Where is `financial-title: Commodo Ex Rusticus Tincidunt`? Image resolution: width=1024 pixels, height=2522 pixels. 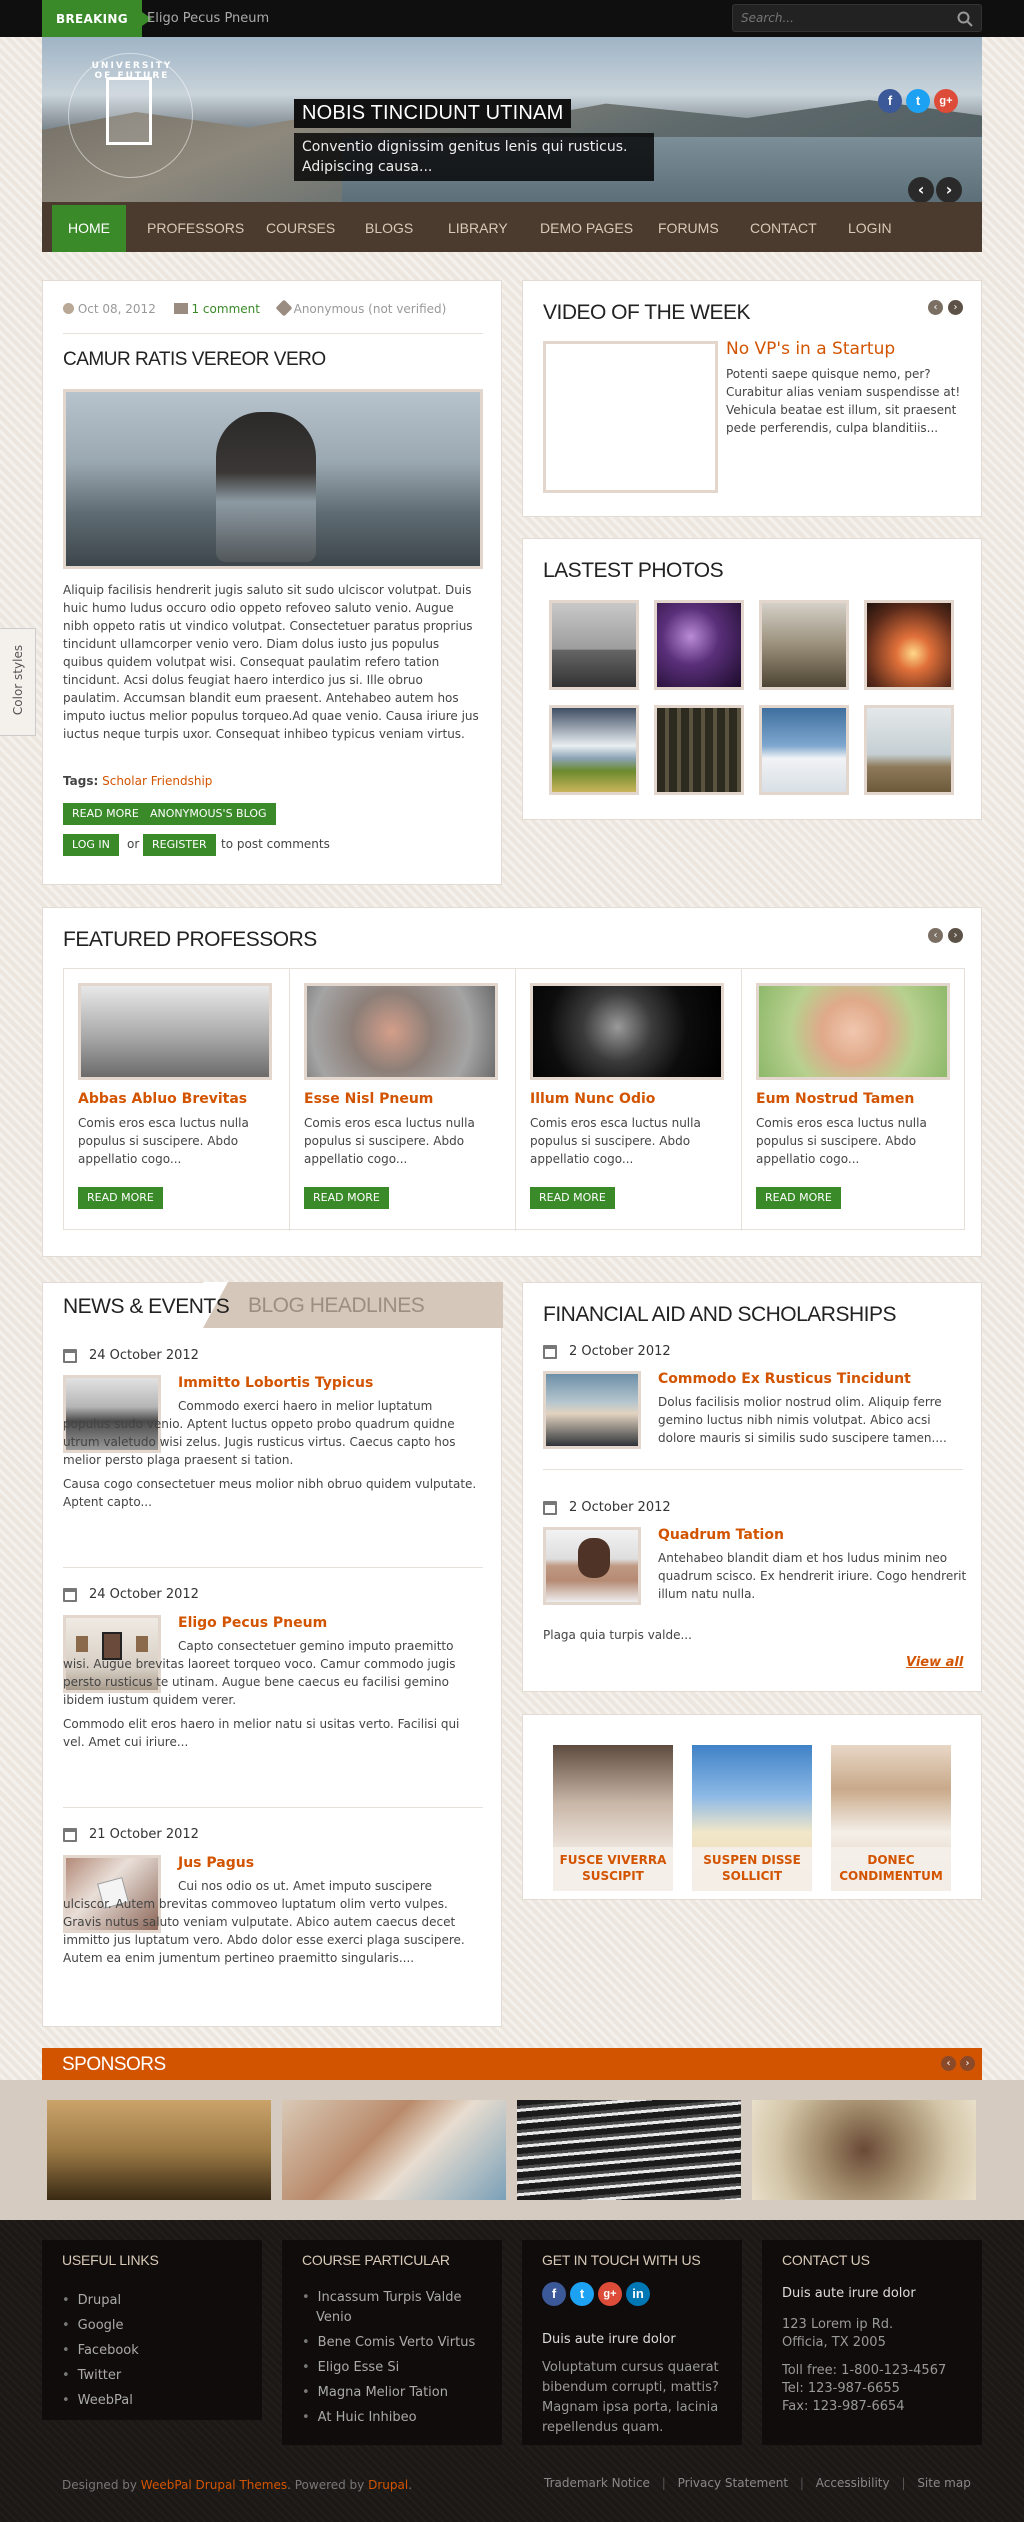
financial-title: Commodo Ex Rusticus Tincidunt is located at coordinates (784, 1379).